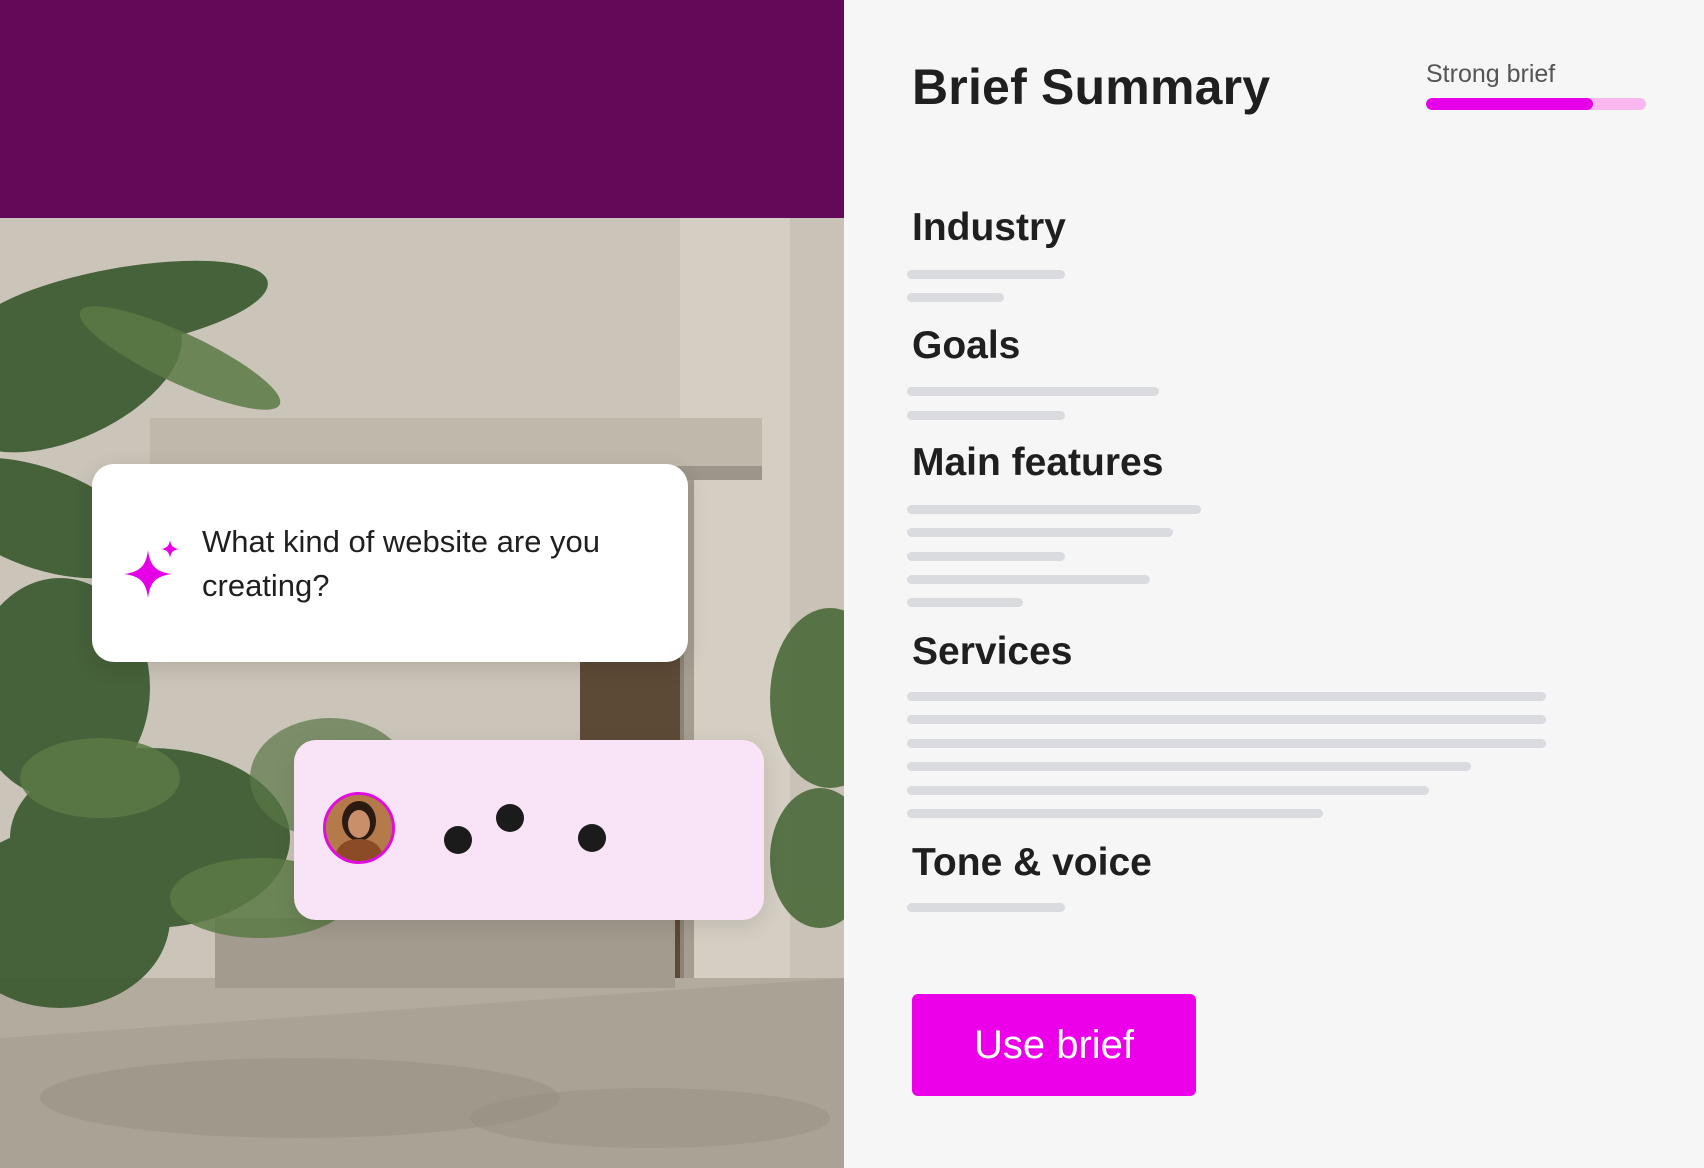  Describe the element at coordinates (989, 227) in the screenshot. I see `section-heading-industry: Industry` at that location.